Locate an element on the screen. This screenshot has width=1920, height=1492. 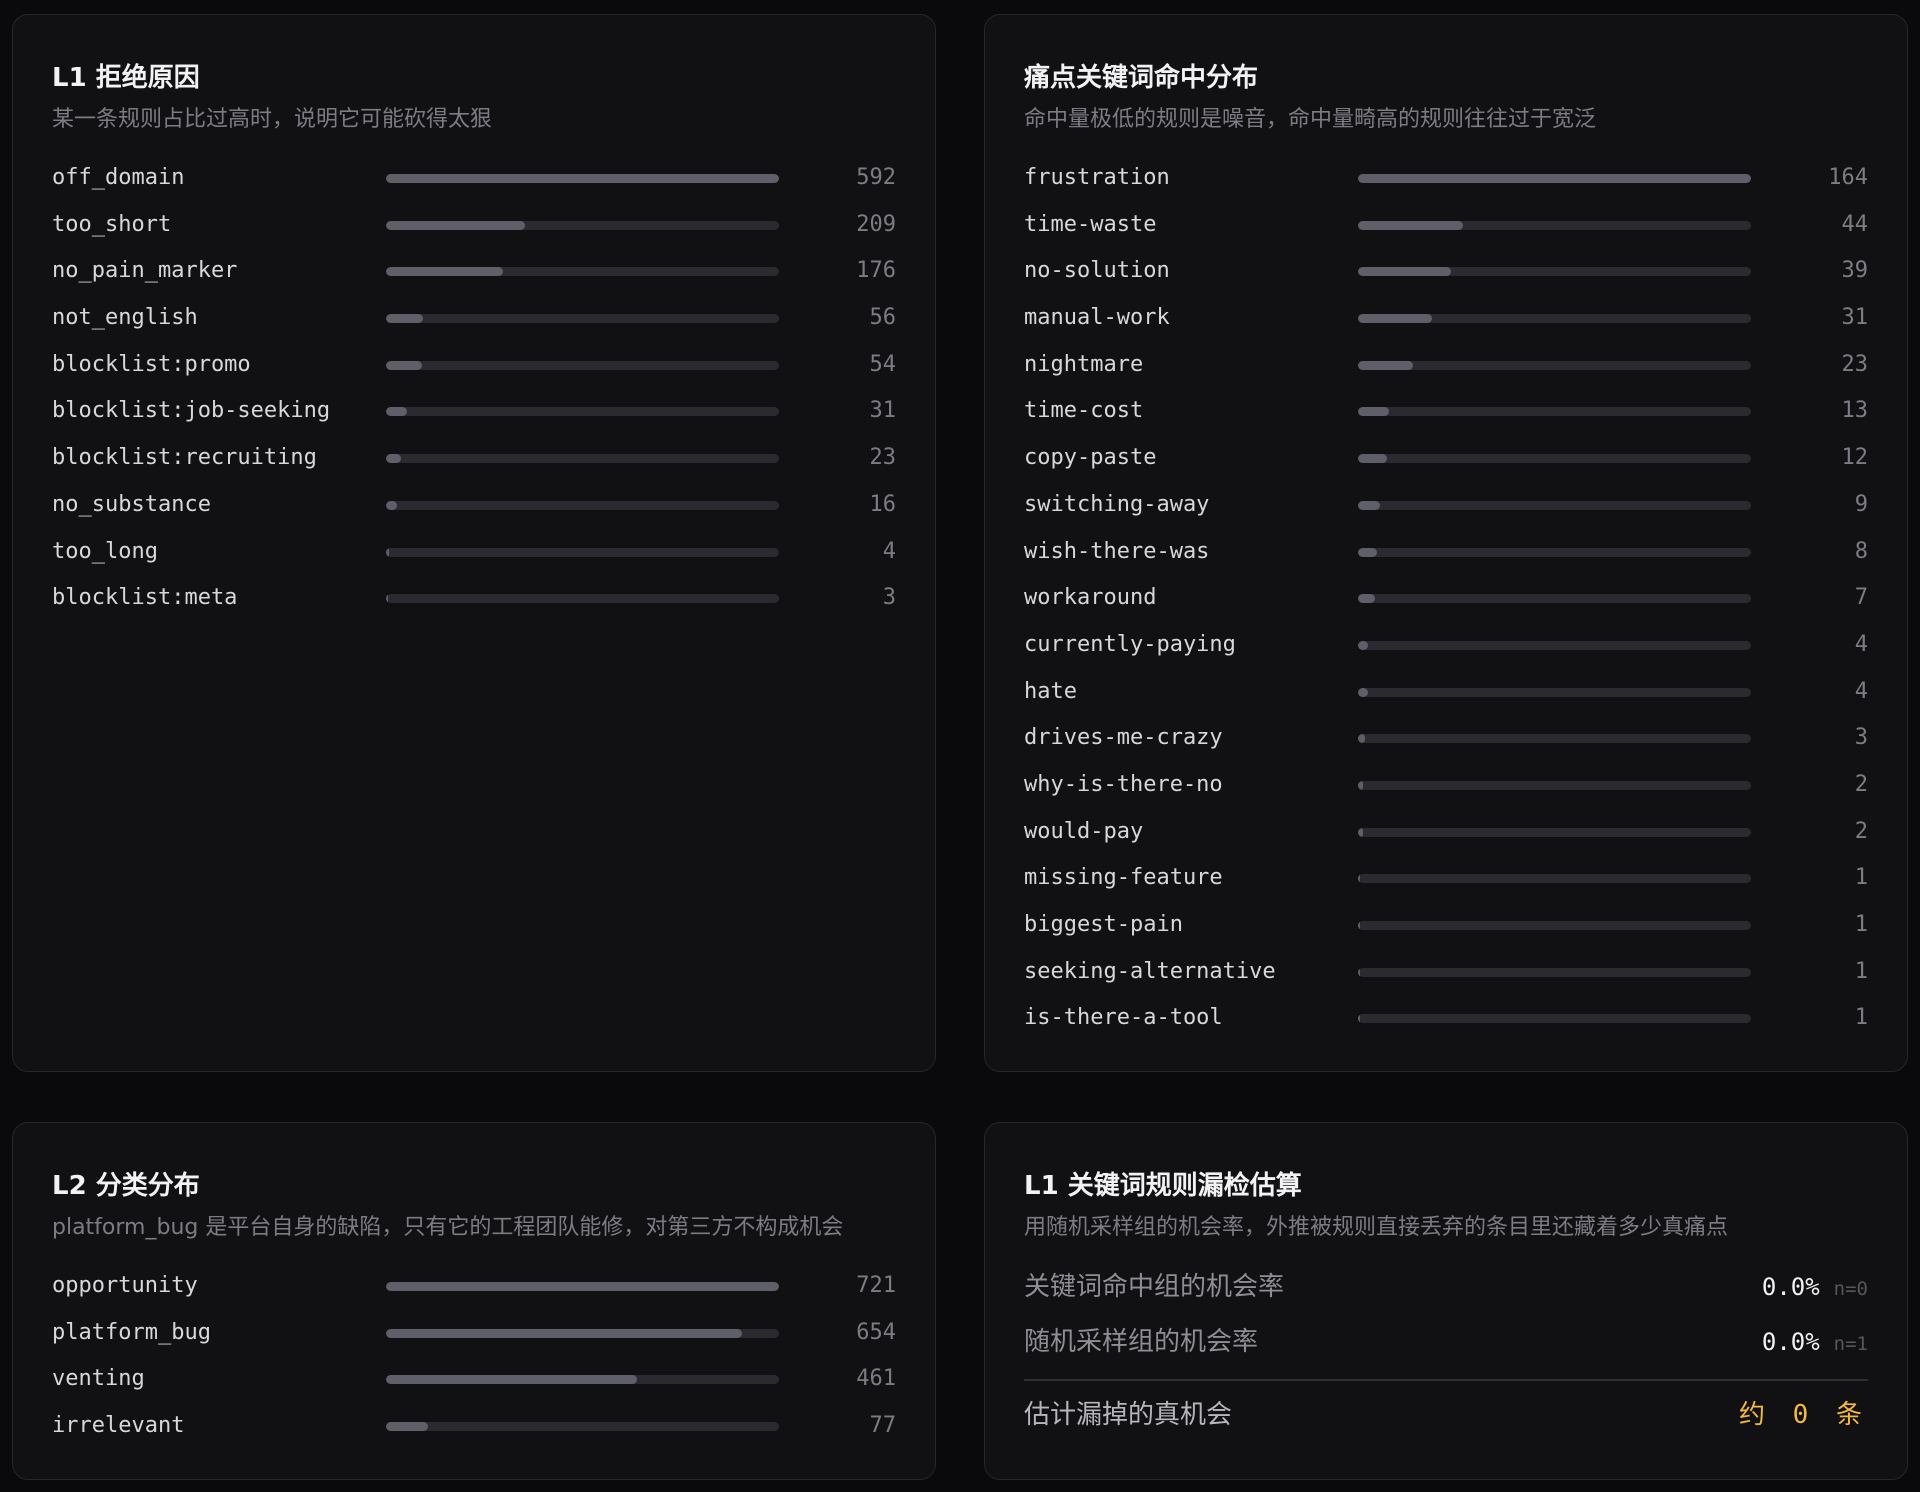
bar-label: opportunity is located at coordinates (125, 1285).